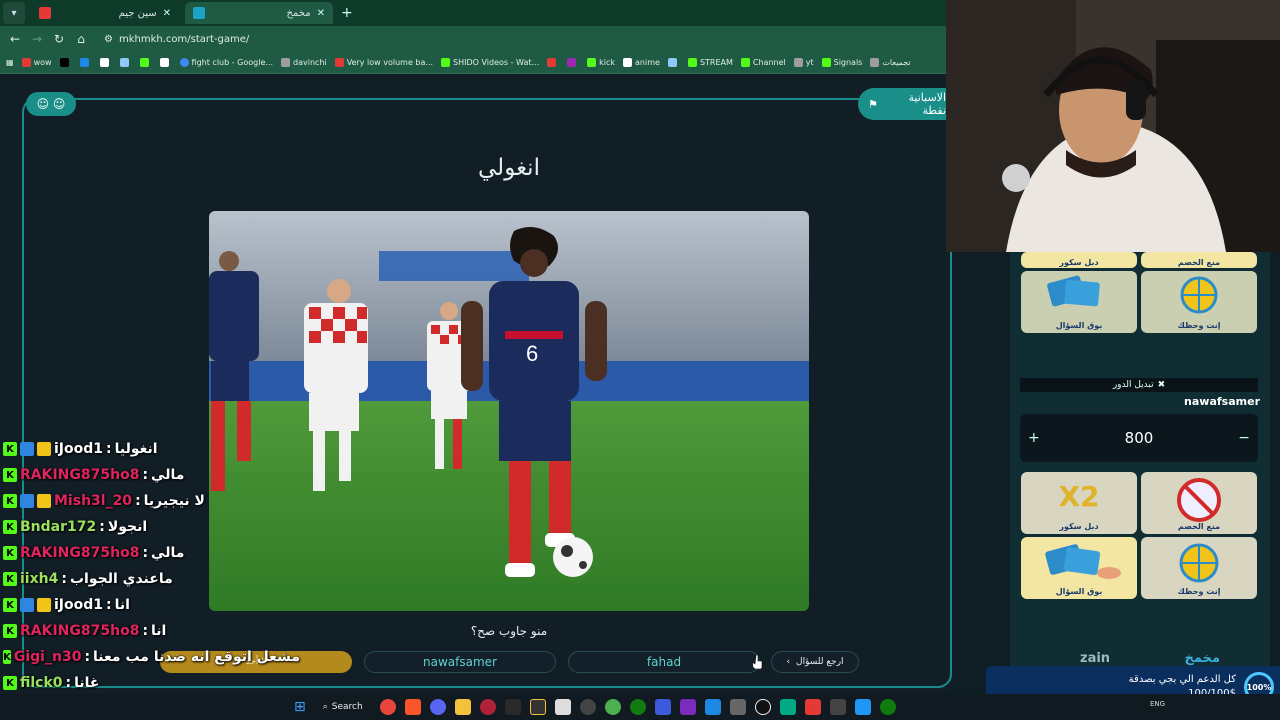  What do you see at coordinates (460, 662) in the screenshot?
I see `answer-player1-button: nawafsamer` at bounding box center [460, 662].